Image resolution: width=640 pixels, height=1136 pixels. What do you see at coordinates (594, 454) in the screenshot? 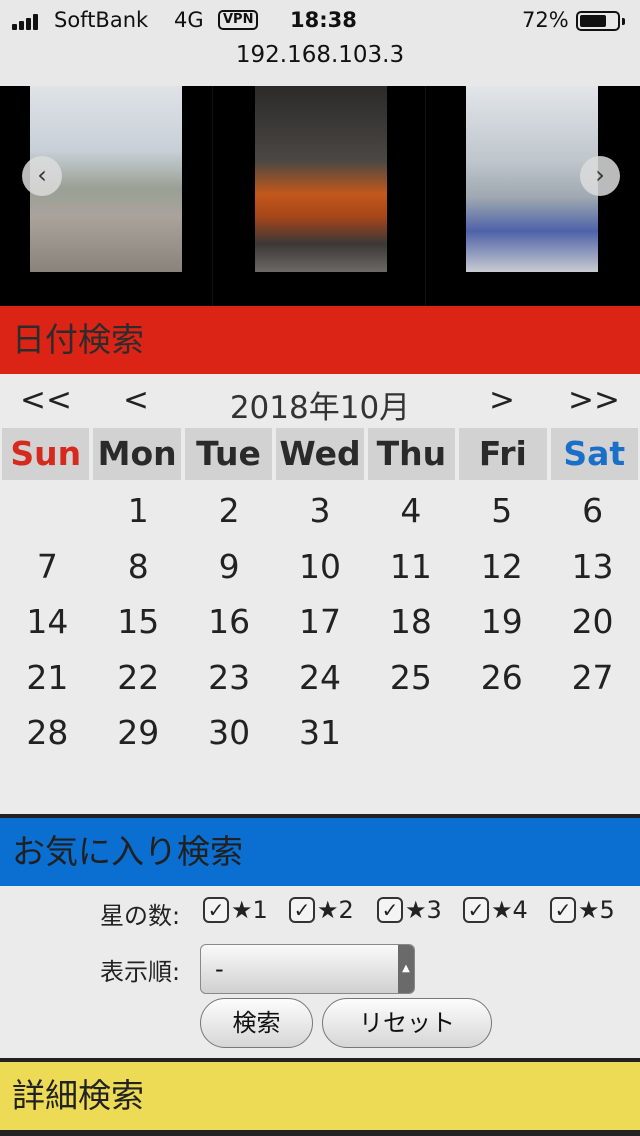
I see `weekday-sat: Sat` at bounding box center [594, 454].